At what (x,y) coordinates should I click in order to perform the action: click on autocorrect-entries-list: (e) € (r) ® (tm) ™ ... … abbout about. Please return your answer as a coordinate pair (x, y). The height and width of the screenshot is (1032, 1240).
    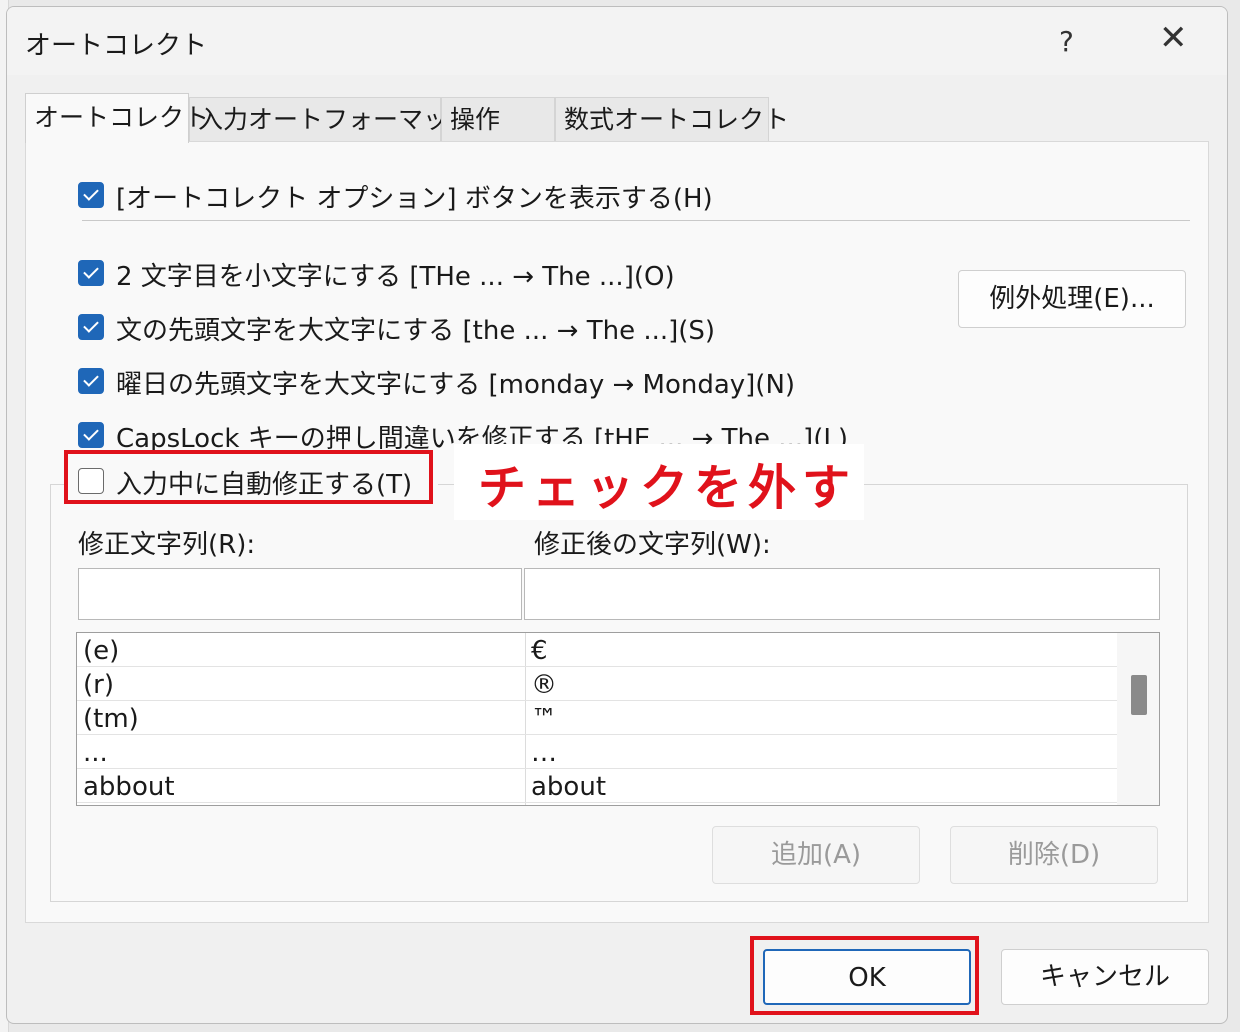
    Looking at the image, I should click on (618, 719).